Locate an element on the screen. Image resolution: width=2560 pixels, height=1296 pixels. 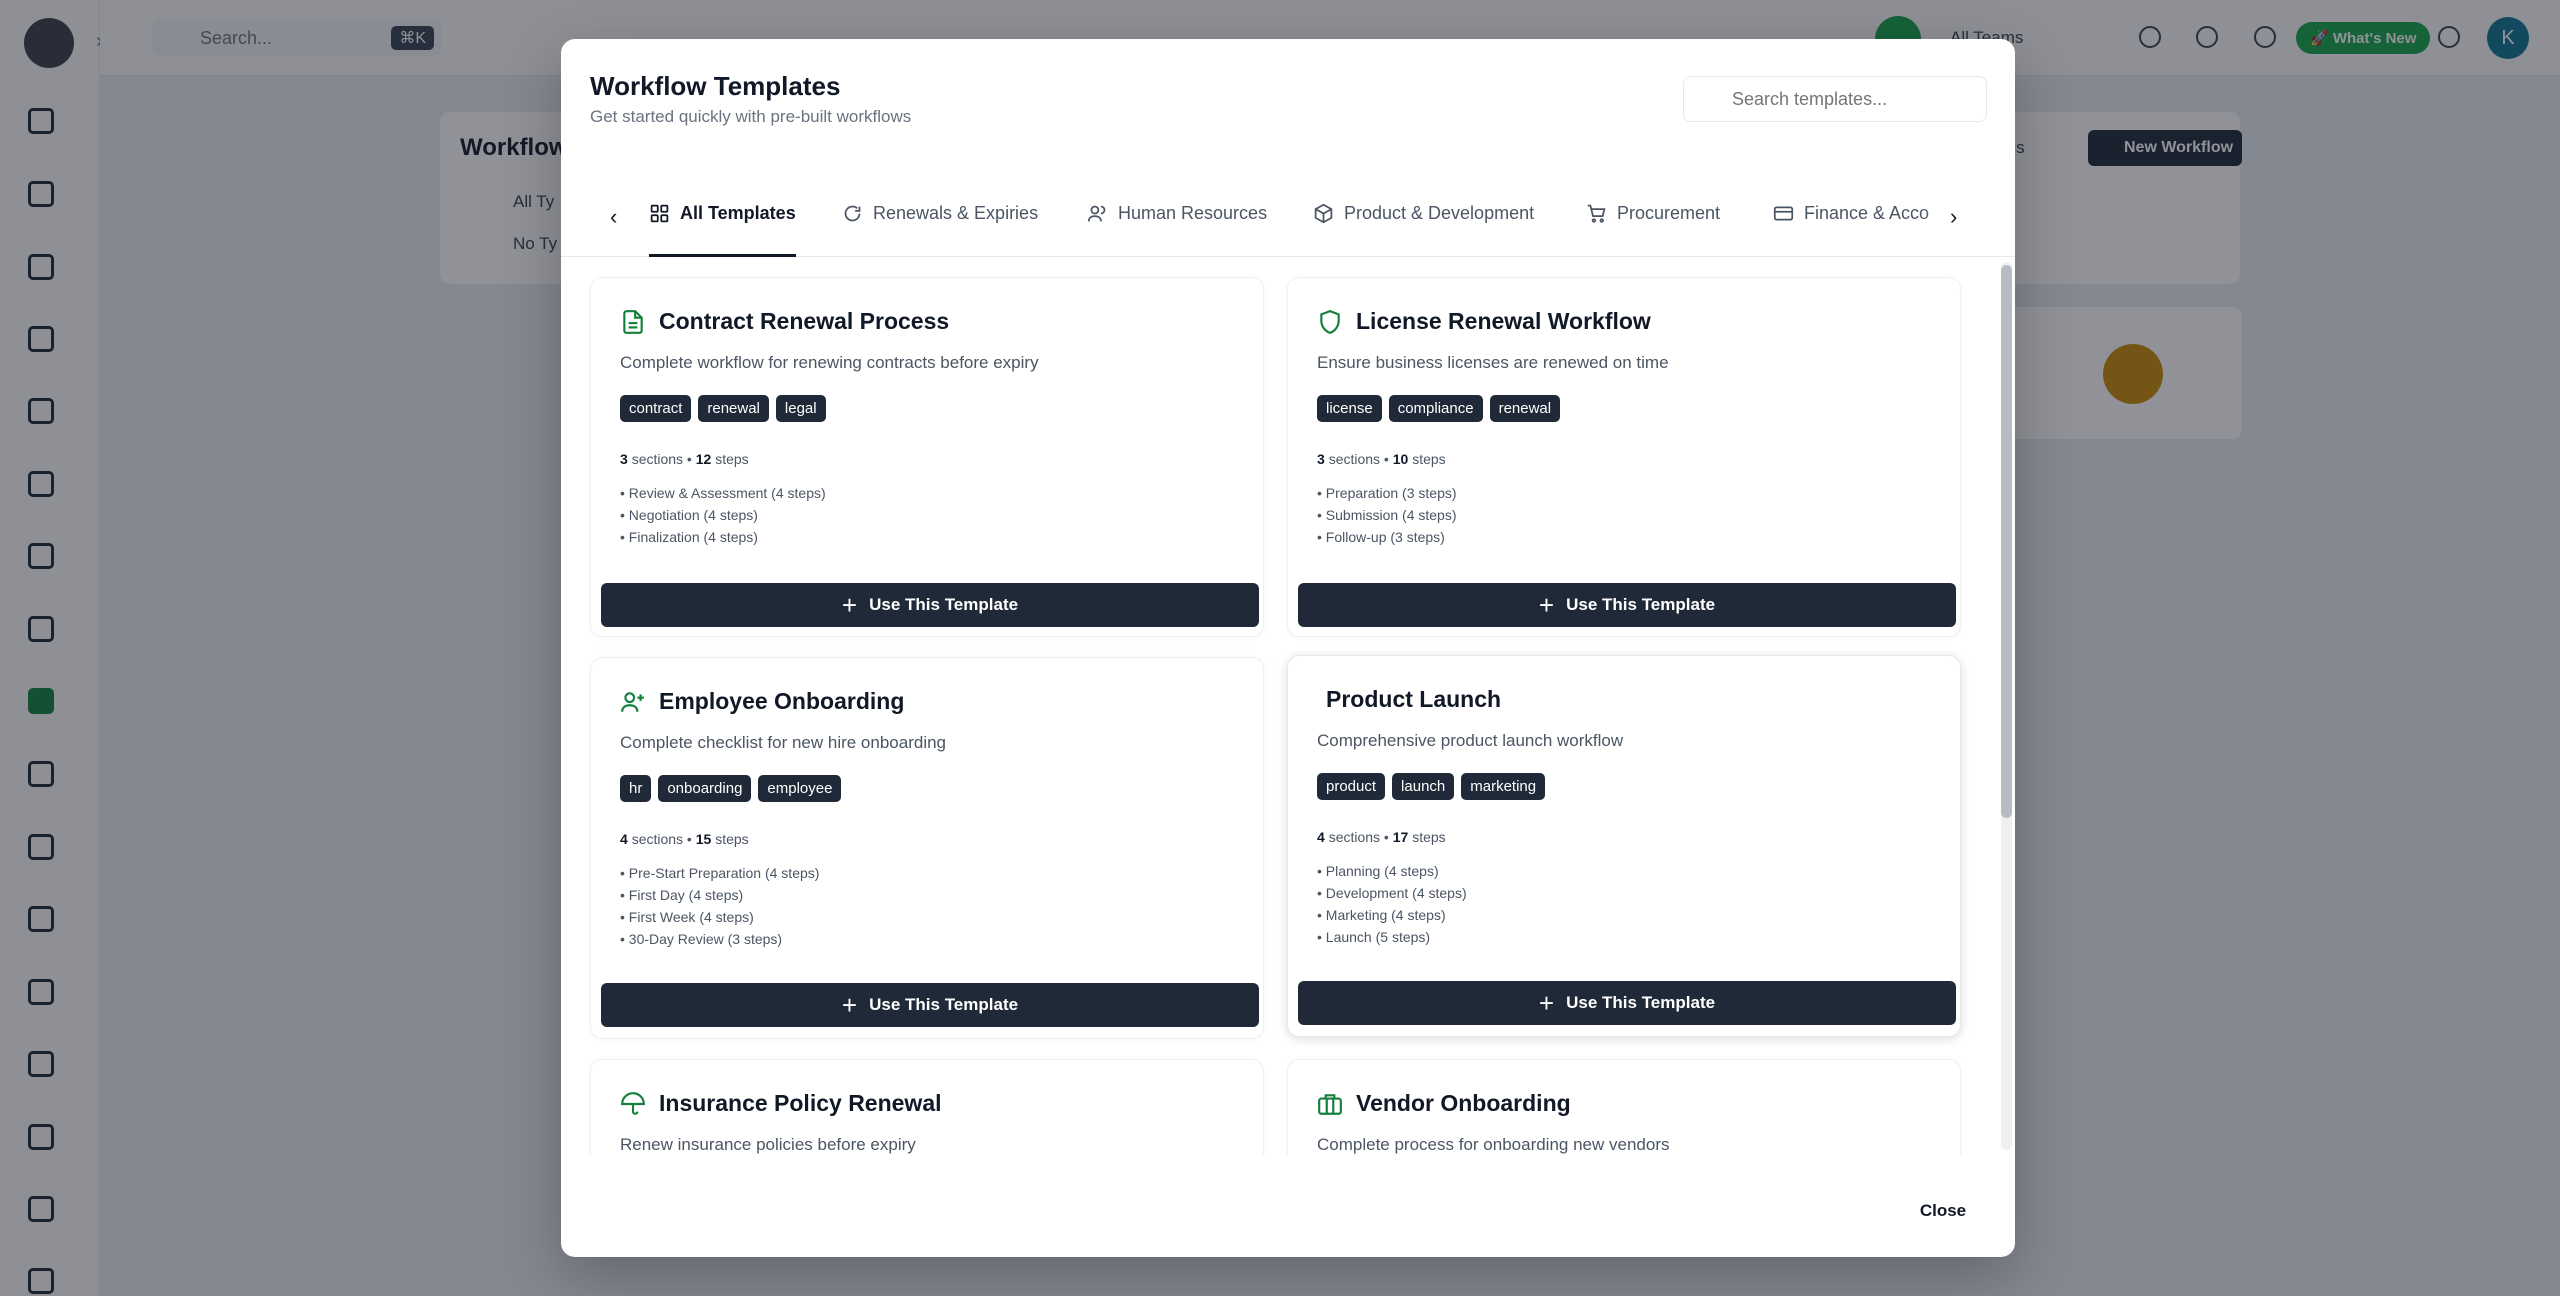
list-item: • Development (4 steps) is located at coordinates (1392, 893).